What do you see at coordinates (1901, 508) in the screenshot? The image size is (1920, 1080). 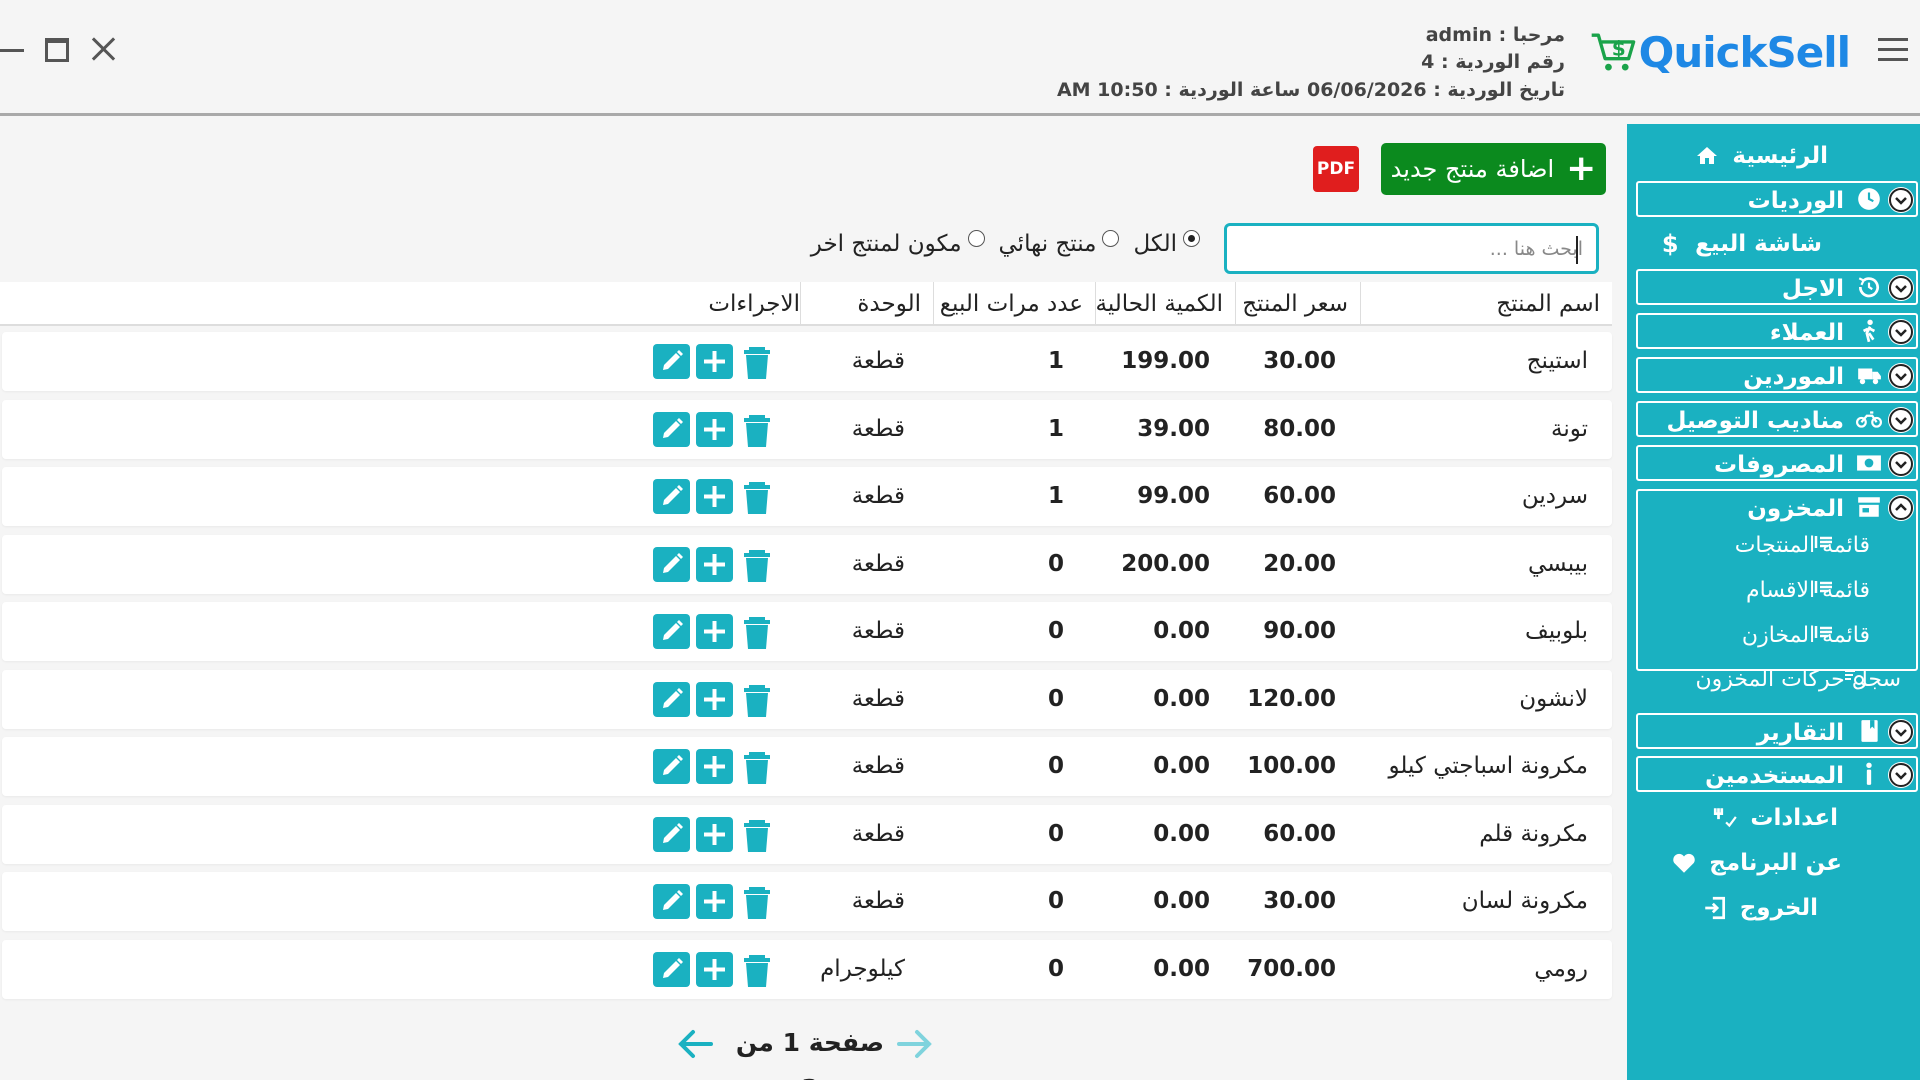 I see `chevron-up-icon` at bounding box center [1901, 508].